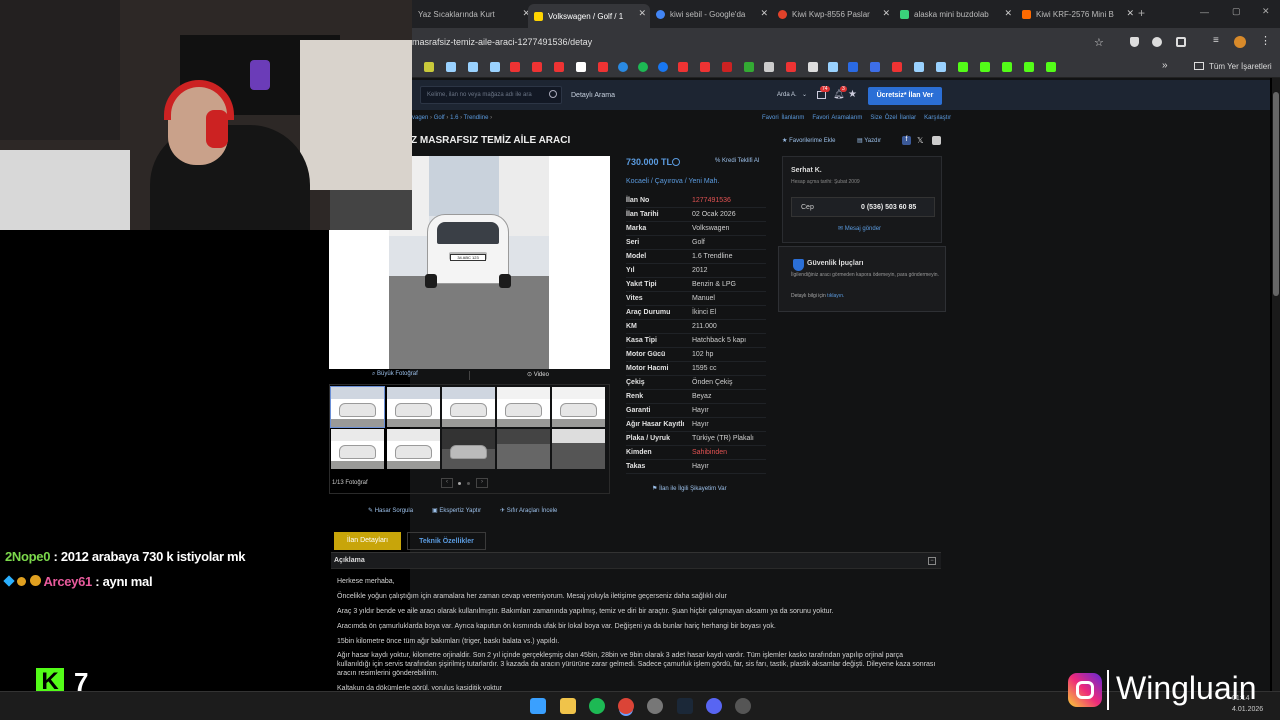  I want to click on compare-link: Karşılaştır, so click(937, 118).